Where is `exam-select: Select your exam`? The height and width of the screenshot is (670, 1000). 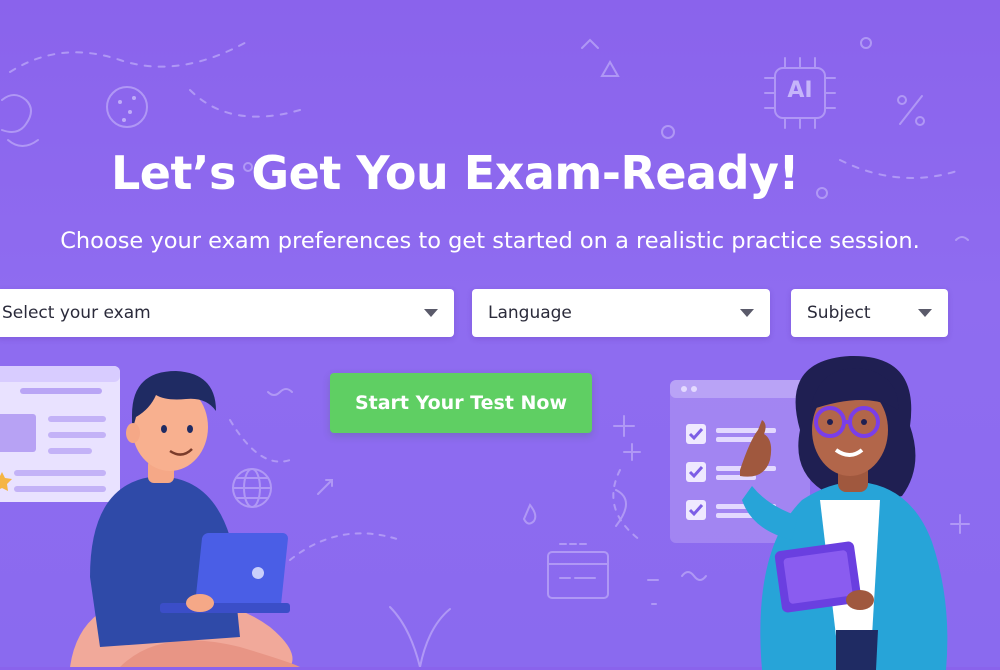
exam-select: Select your exam is located at coordinates (227, 313).